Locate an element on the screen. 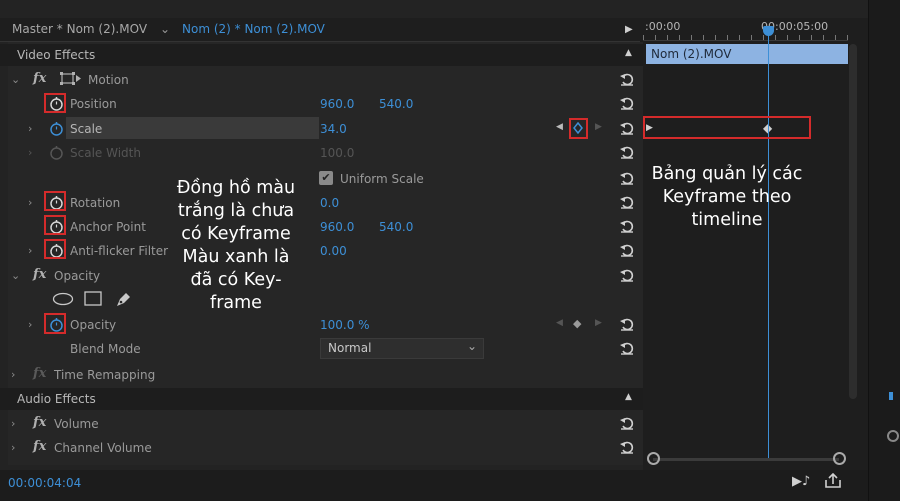 The image size is (900, 501). position-y-value: 540.0 is located at coordinates (396, 104).